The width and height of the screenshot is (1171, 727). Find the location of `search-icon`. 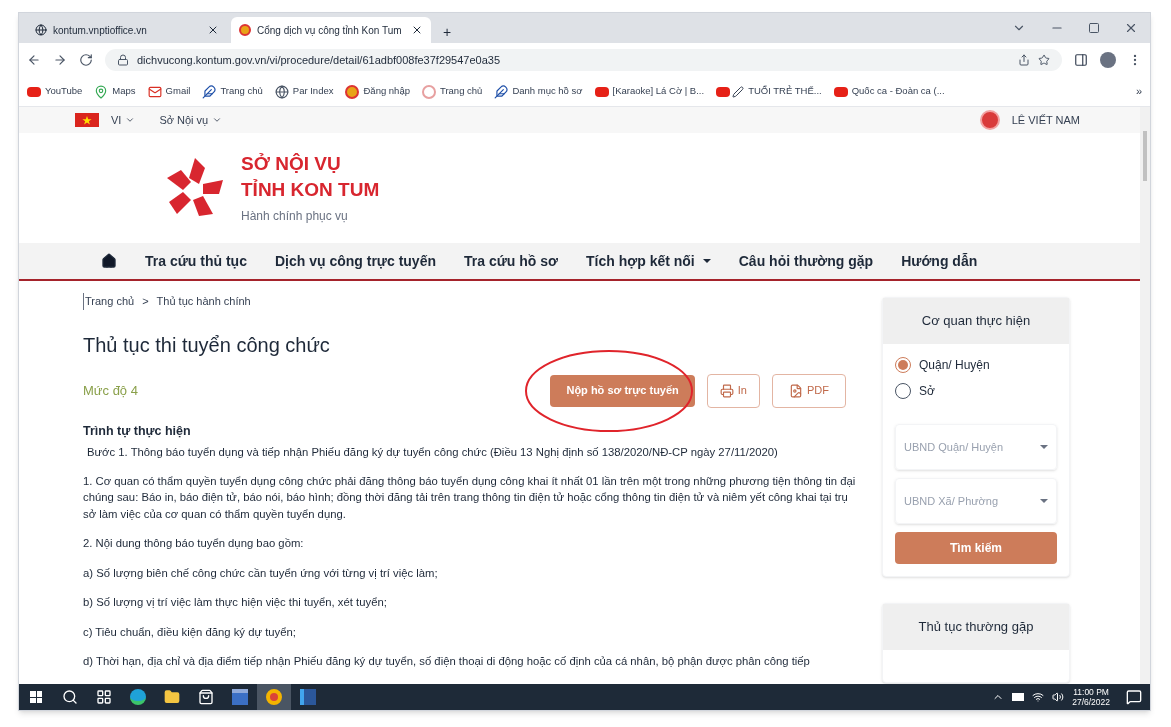

search-icon is located at coordinates (70, 697).